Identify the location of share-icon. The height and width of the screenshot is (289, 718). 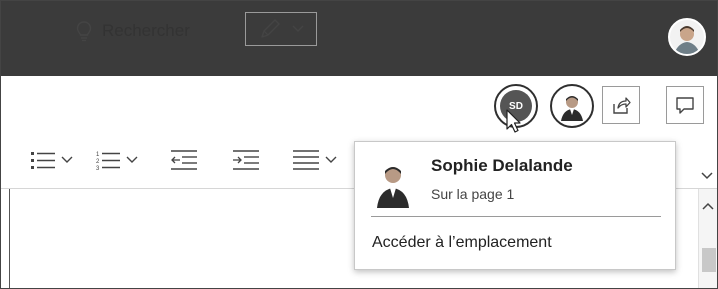
(622, 105).